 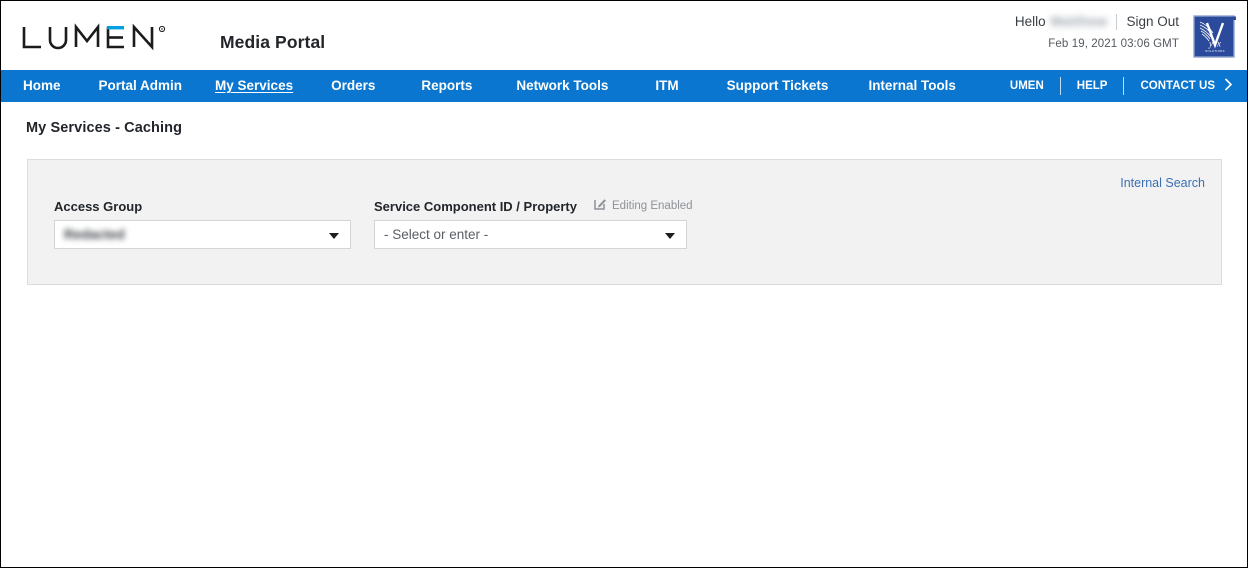 What do you see at coordinates (98, 206) in the screenshot?
I see `access-group-label: Access Group` at bounding box center [98, 206].